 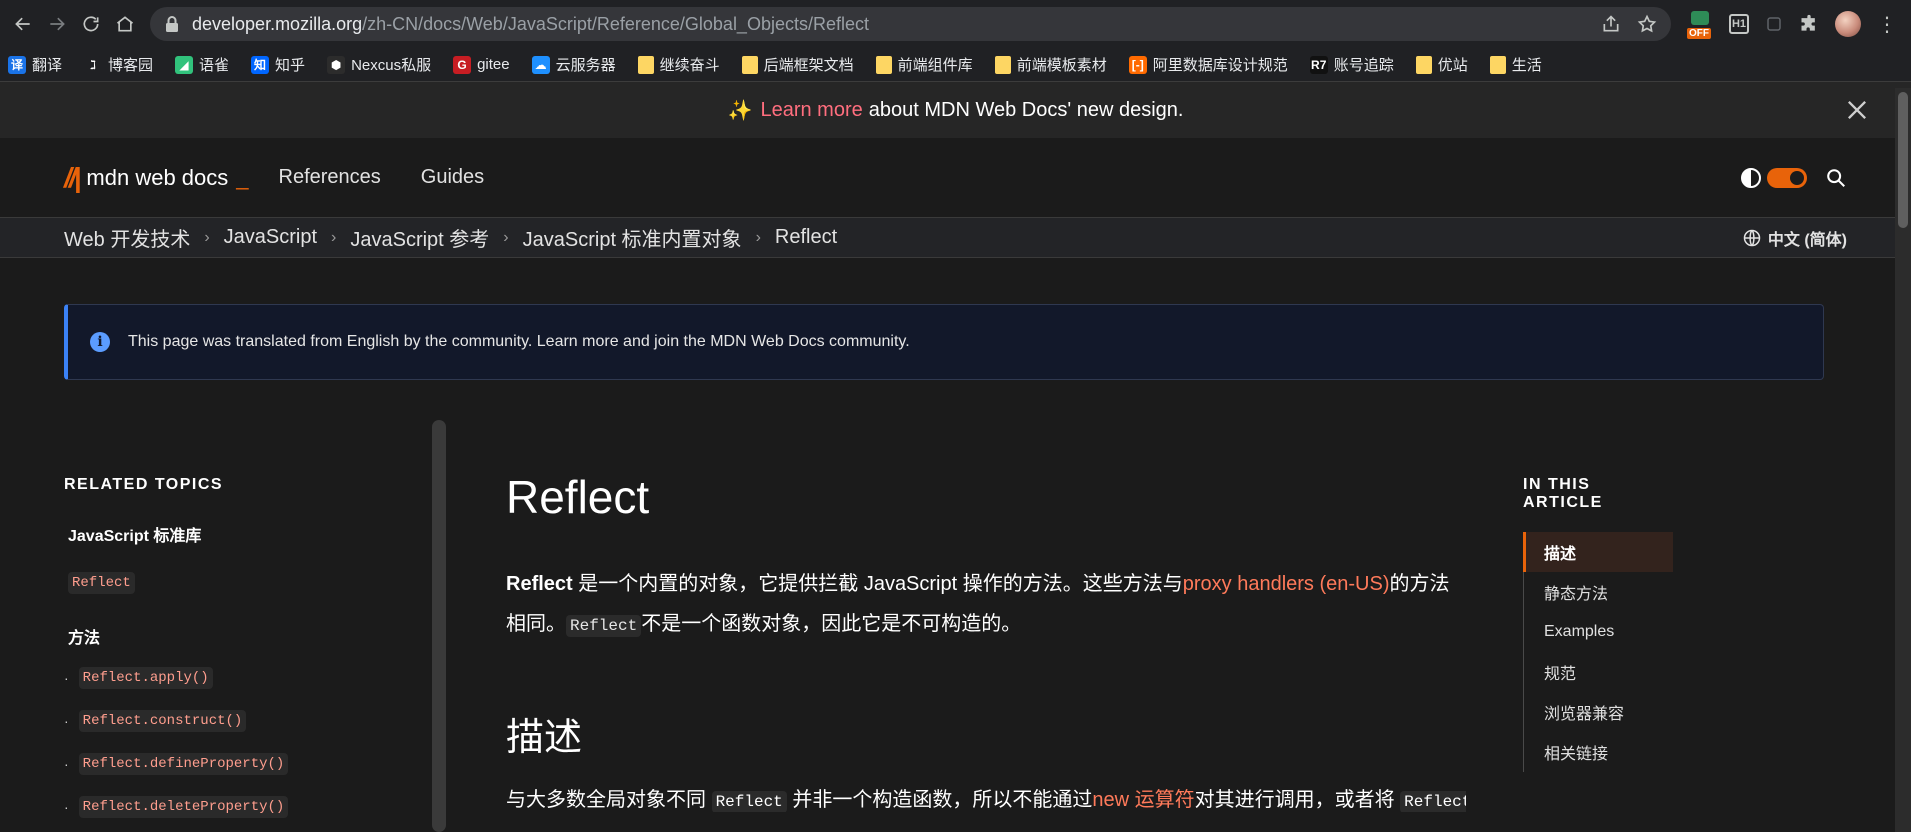 I want to click on bookmark-item: 前端模板素材, so click(x=1050, y=64).